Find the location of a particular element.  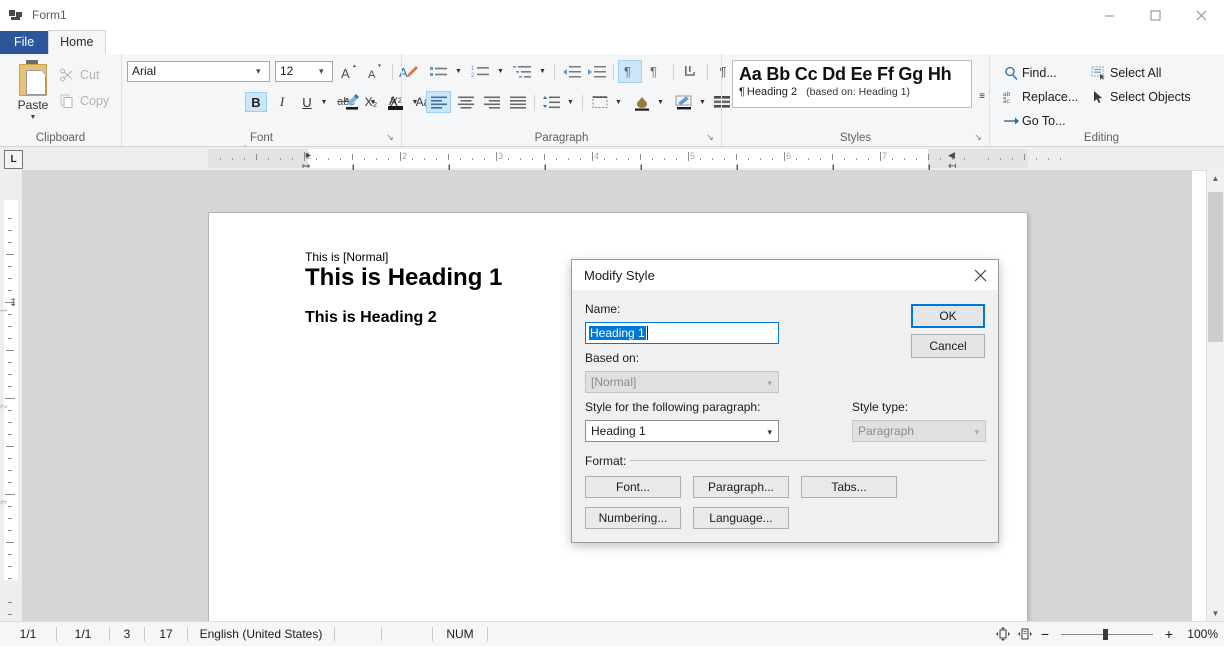

status-section: 1/1 is located at coordinates (83, 634).